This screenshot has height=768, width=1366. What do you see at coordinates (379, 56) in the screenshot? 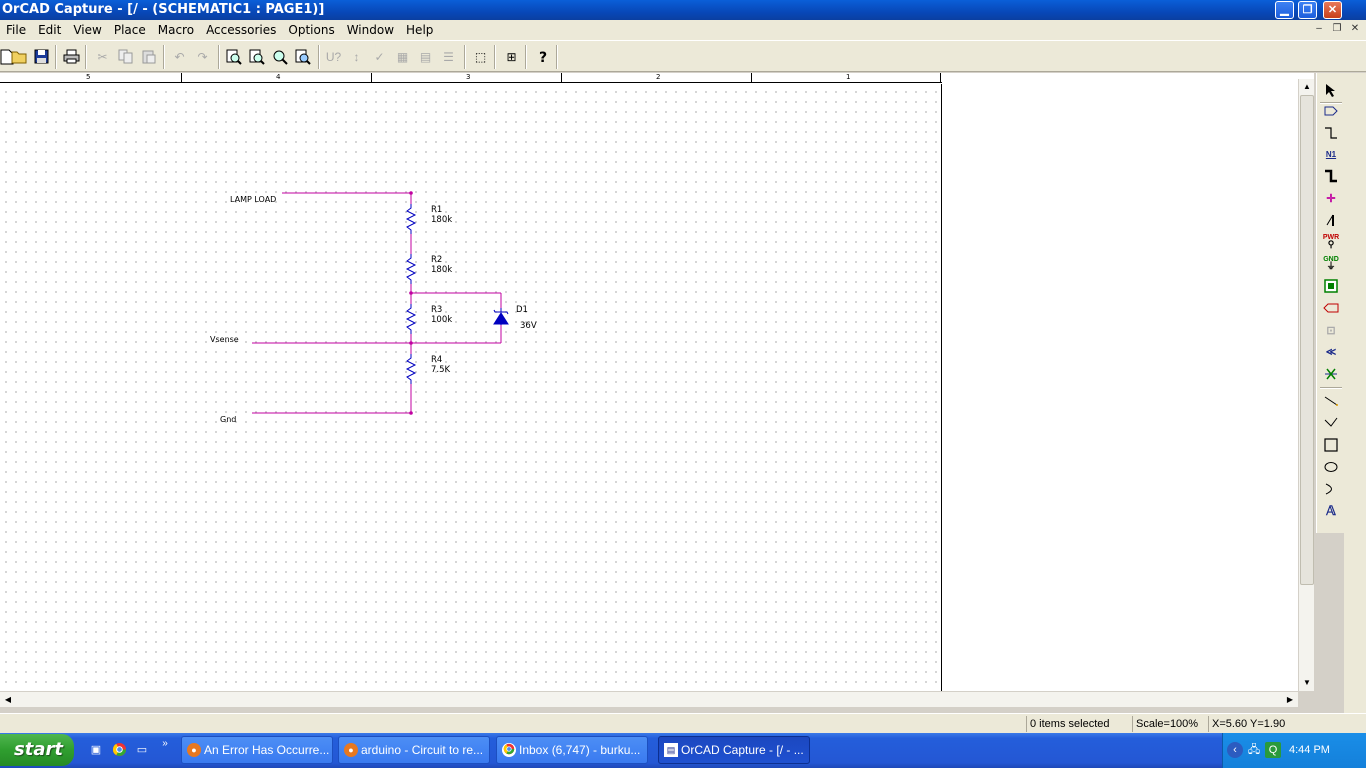
I see `drc-icon: ✓` at bounding box center [379, 56].